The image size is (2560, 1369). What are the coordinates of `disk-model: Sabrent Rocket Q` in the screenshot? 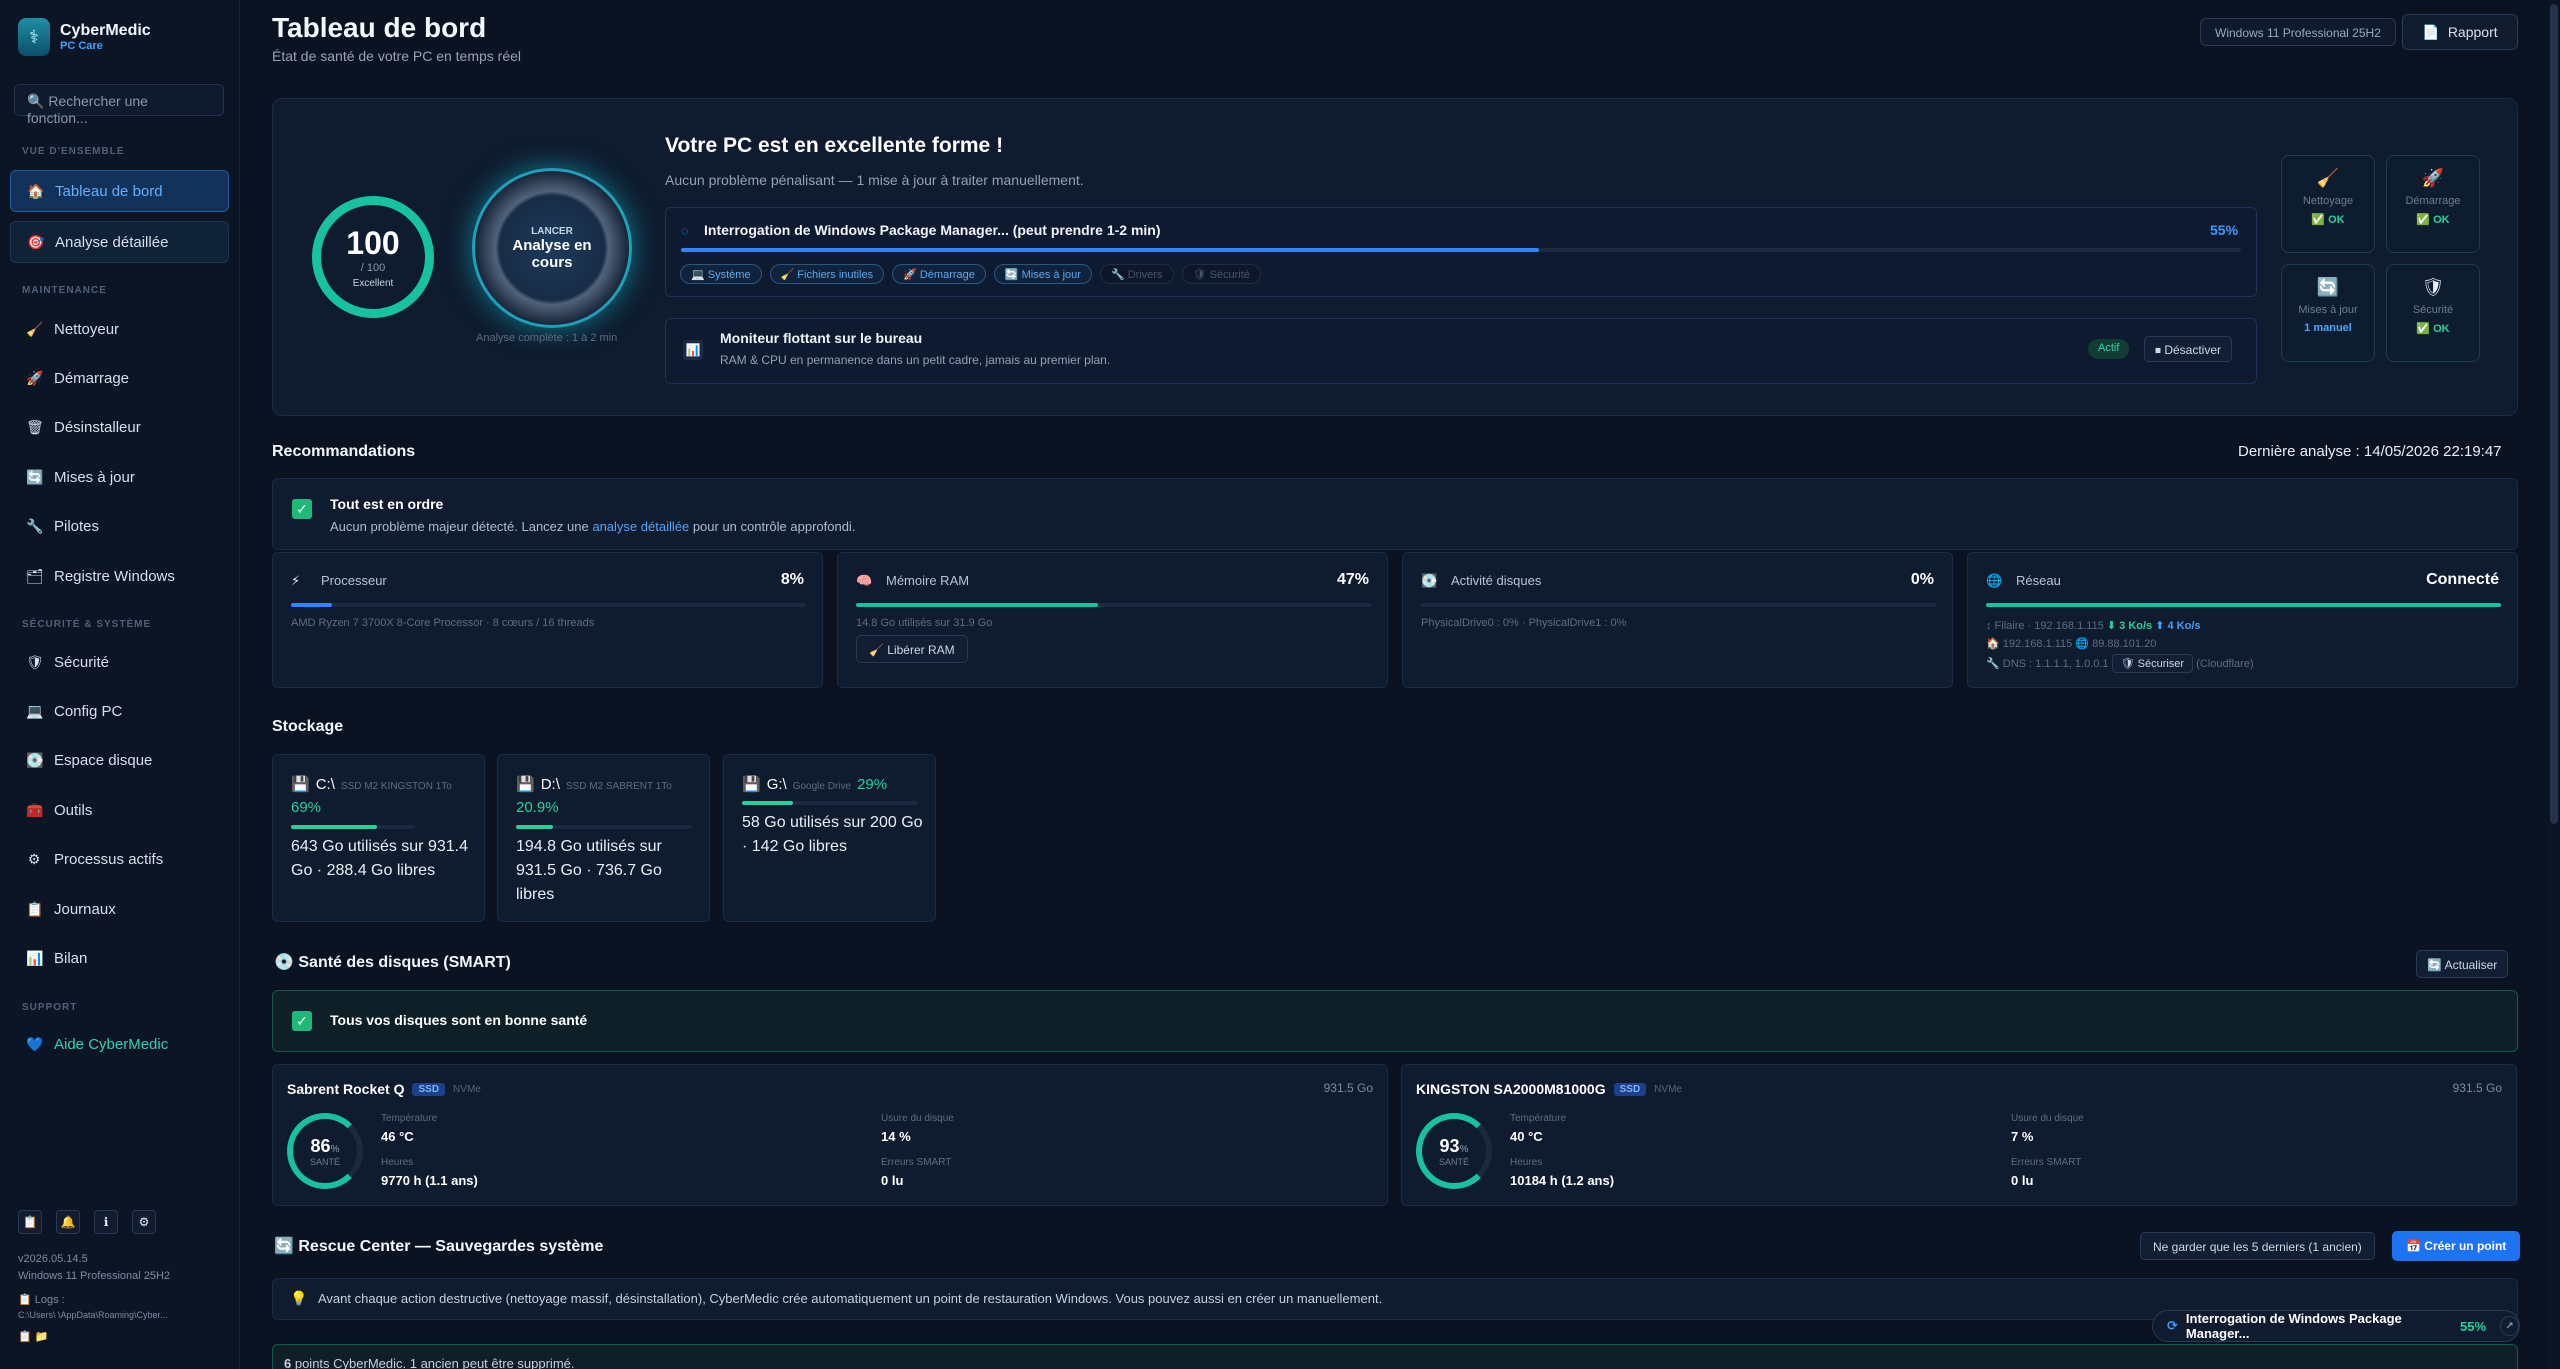 It's located at (346, 1089).